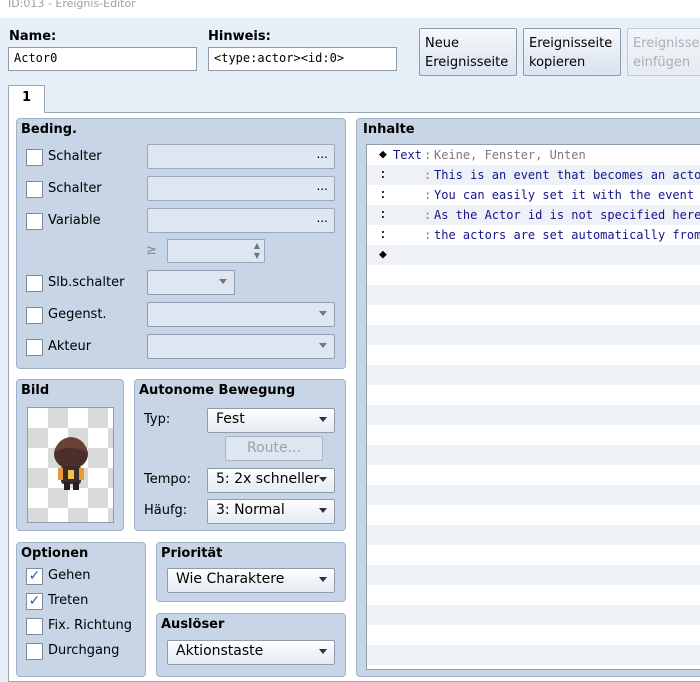 This screenshot has width=700, height=682. I want to click on copy-page-label-2: kopieren, so click(557, 62).